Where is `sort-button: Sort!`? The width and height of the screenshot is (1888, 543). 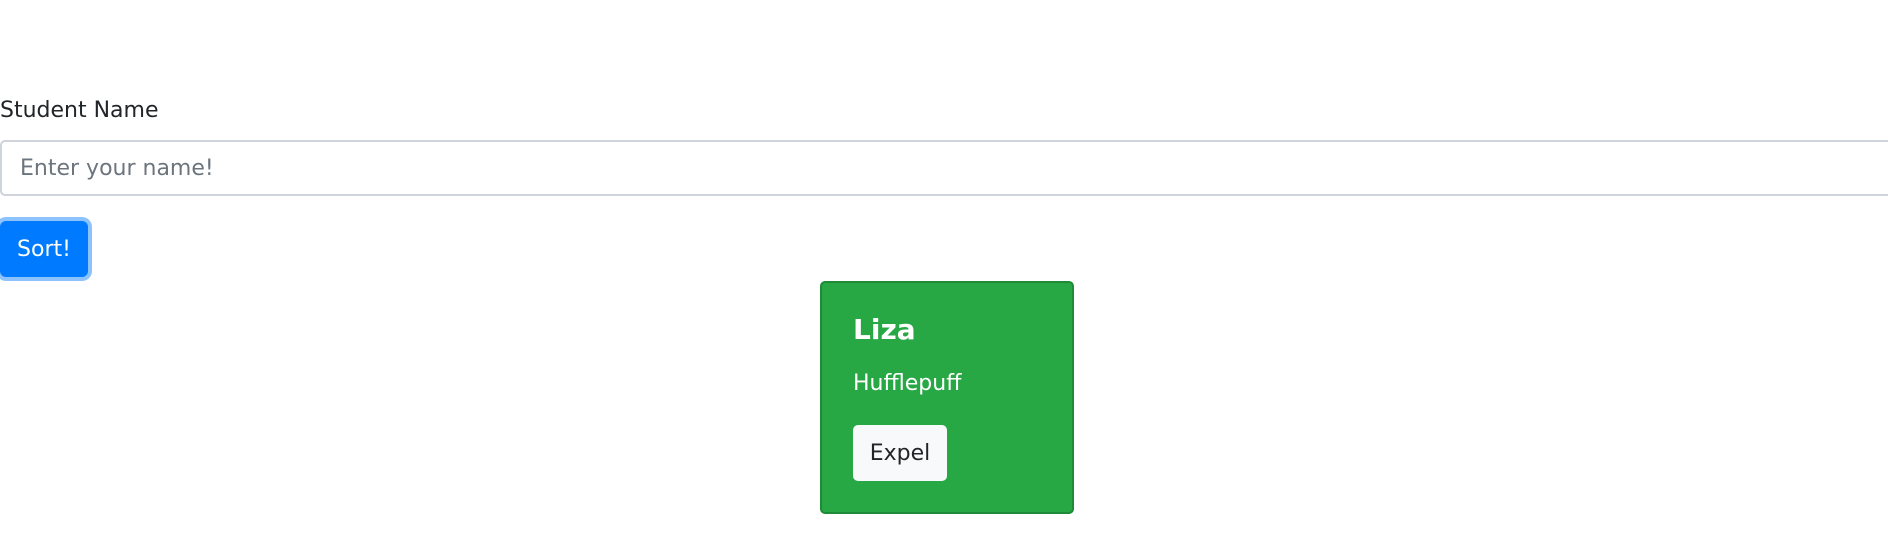
sort-button: Sort! is located at coordinates (44, 249).